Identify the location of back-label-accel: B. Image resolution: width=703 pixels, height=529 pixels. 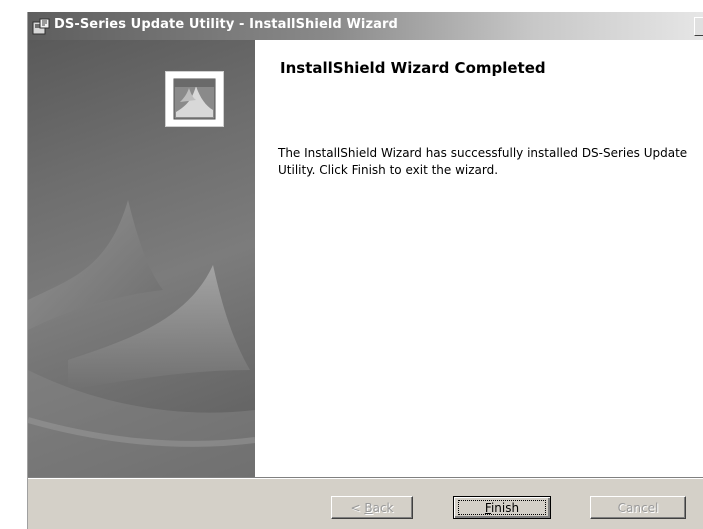
(368, 508).